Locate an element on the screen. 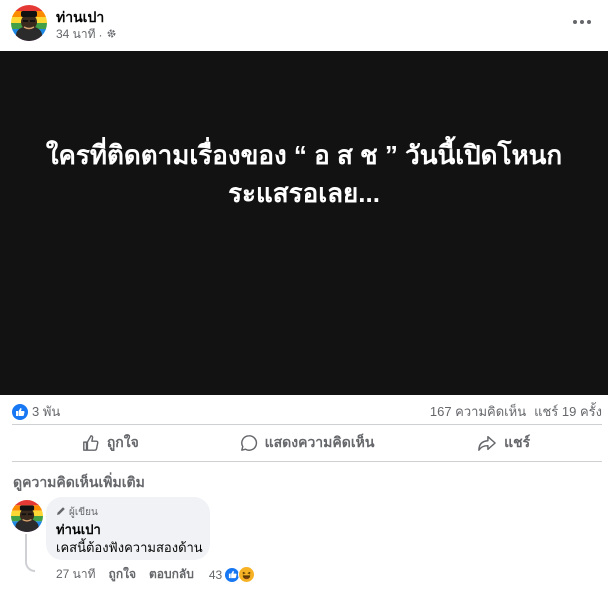  author-badge: ผู้เขียน is located at coordinates (77, 512).